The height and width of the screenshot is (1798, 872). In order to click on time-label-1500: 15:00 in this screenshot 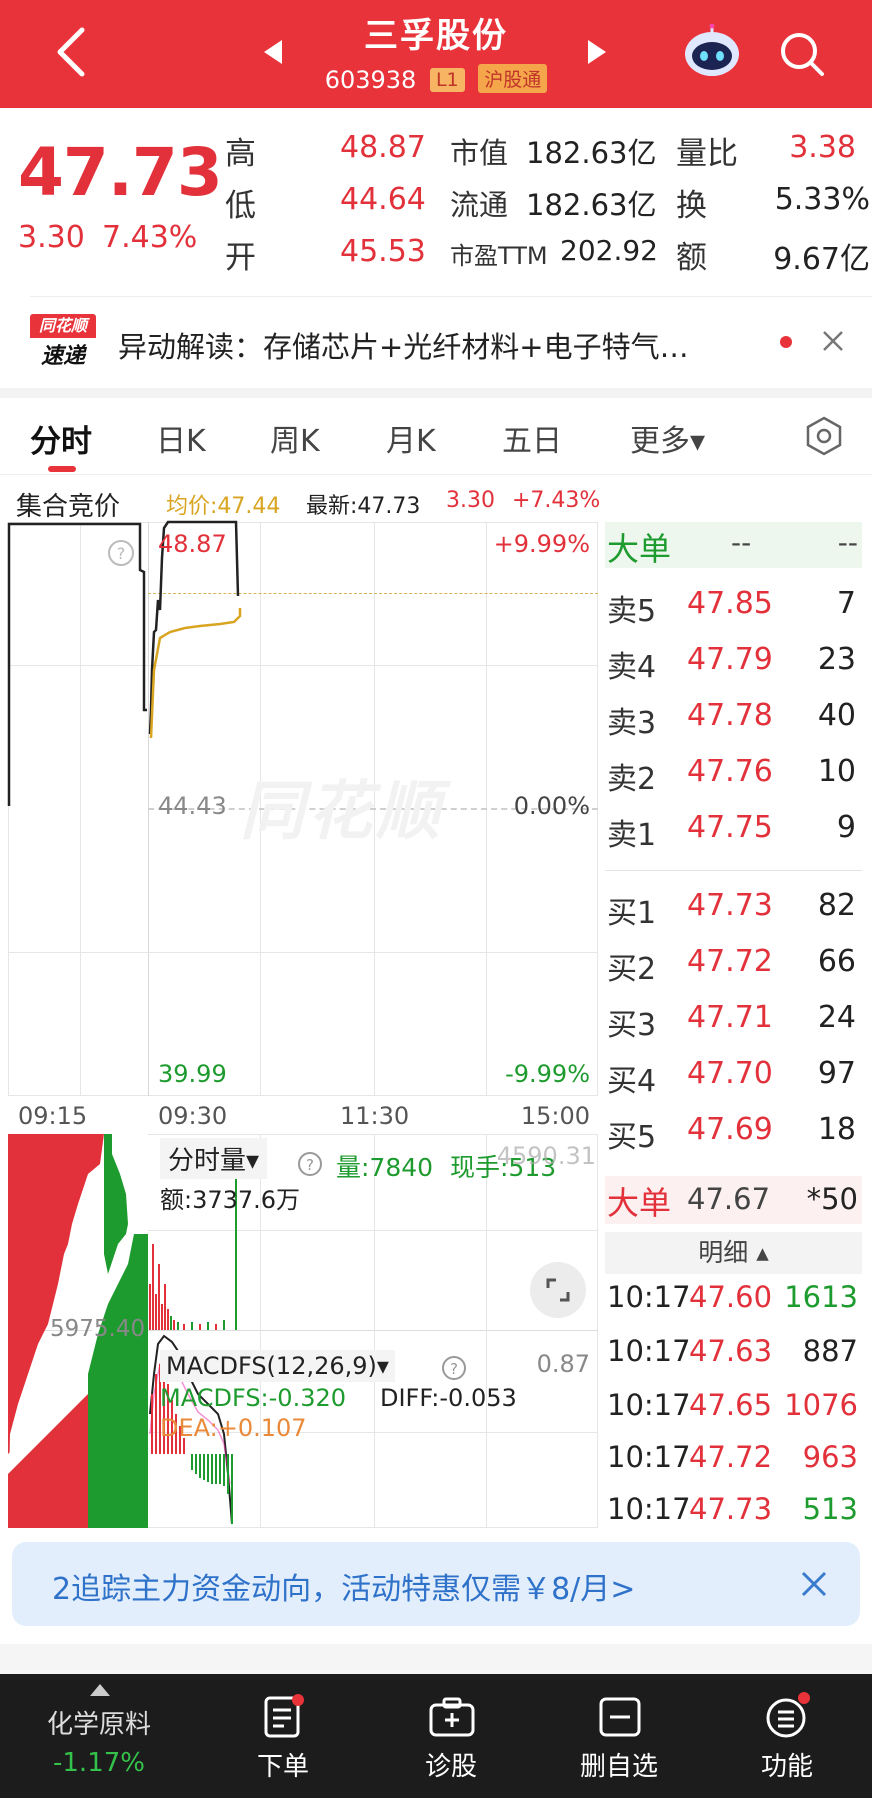, I will do `click(555, 1116)`.